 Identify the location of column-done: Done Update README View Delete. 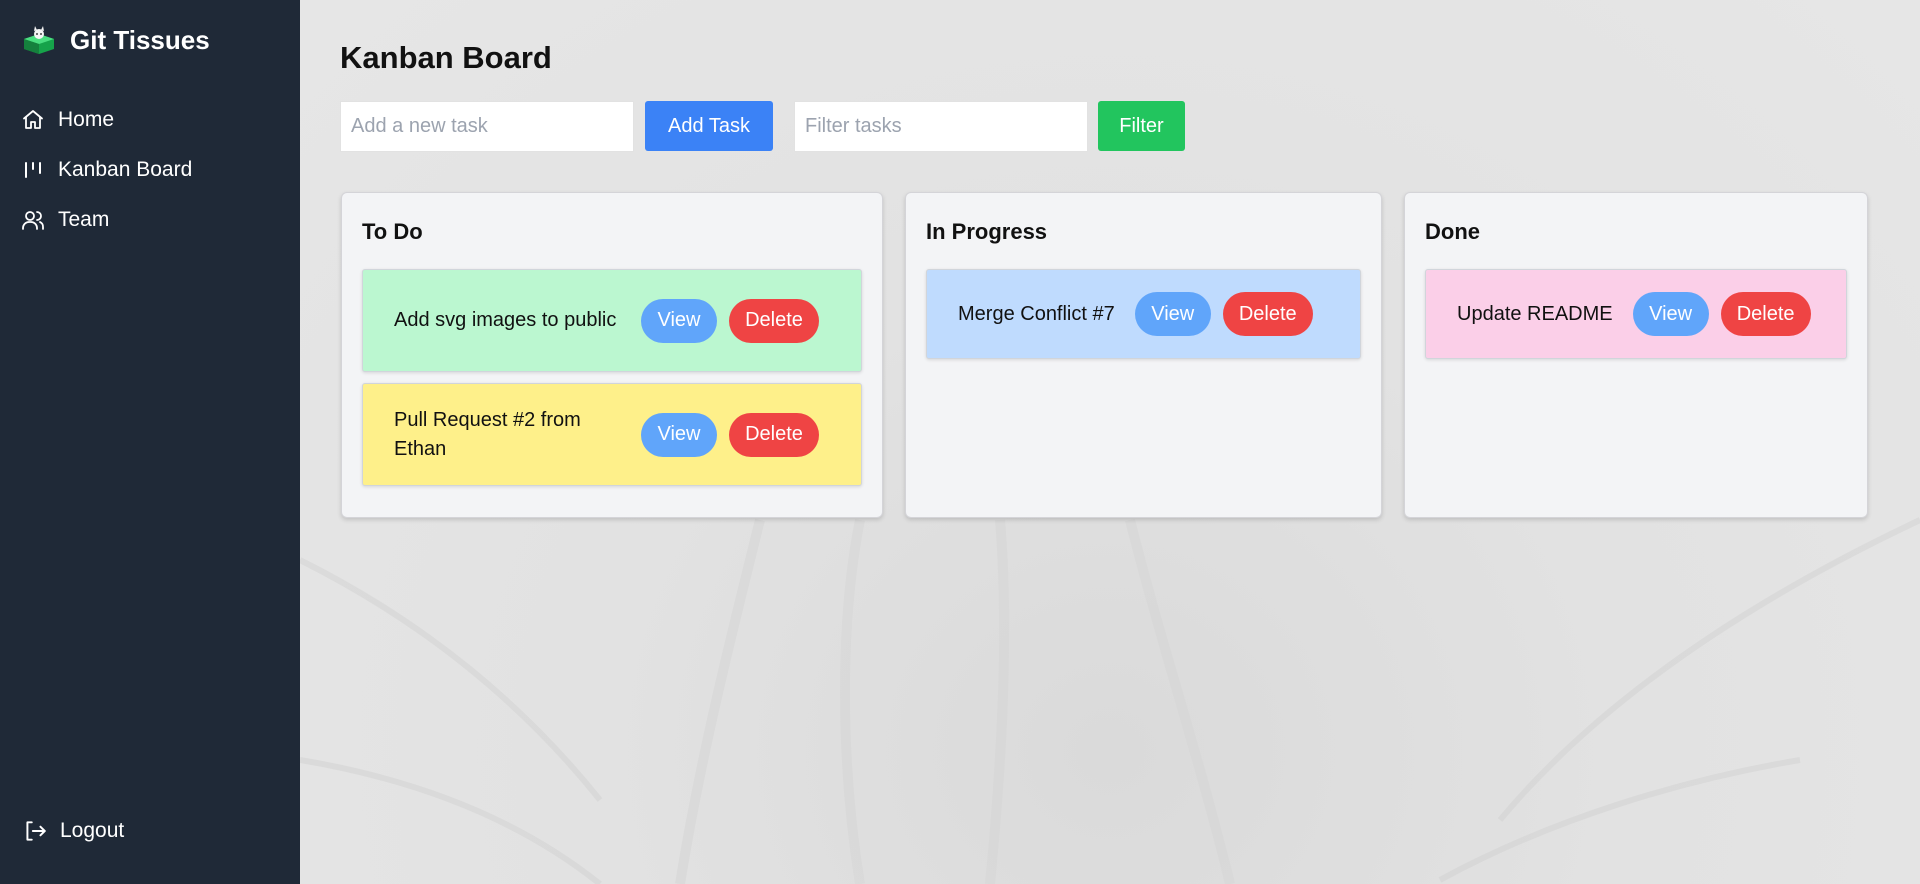
(1636, 355).